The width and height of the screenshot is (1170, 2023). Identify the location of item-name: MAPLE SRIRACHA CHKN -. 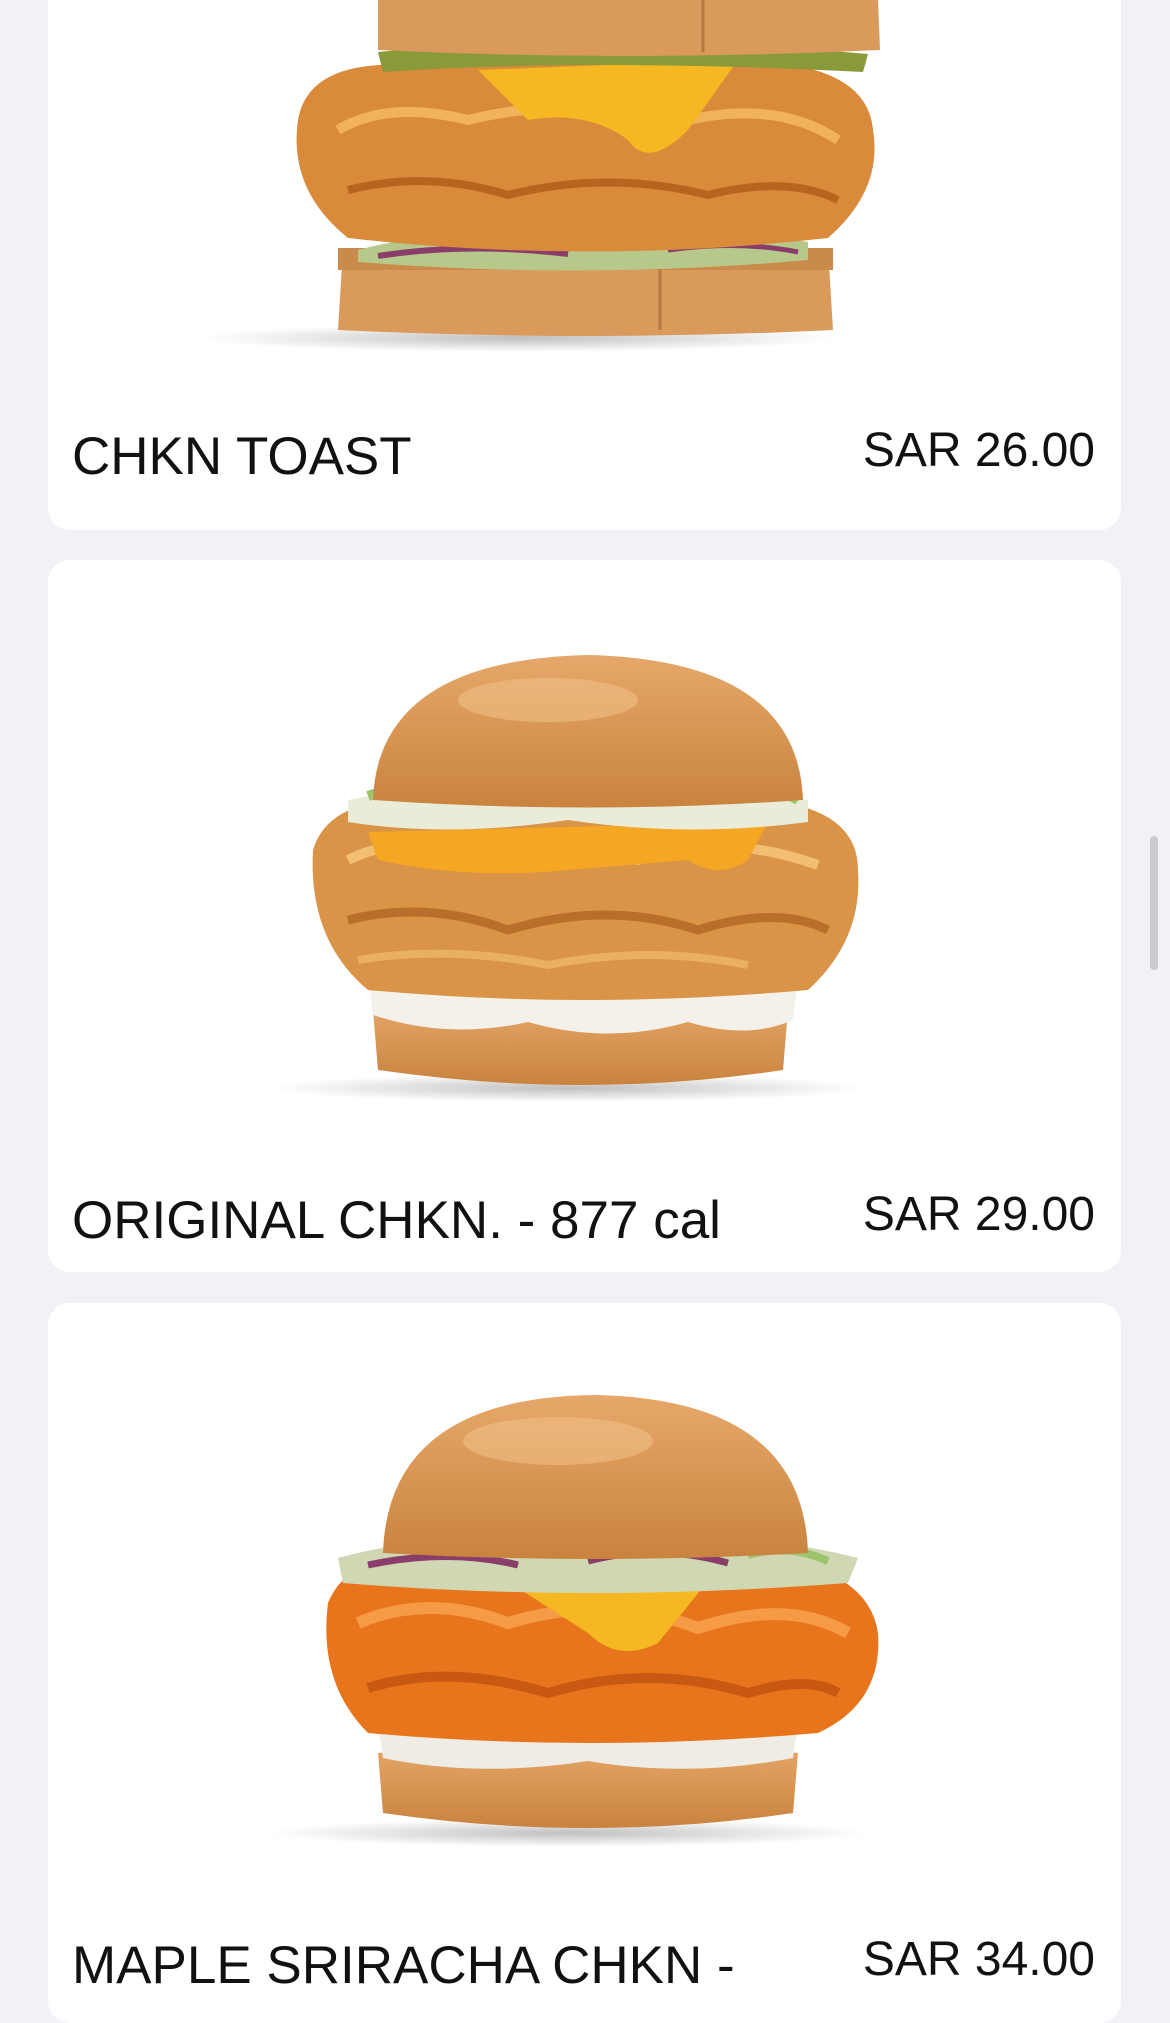
(403, 1965).